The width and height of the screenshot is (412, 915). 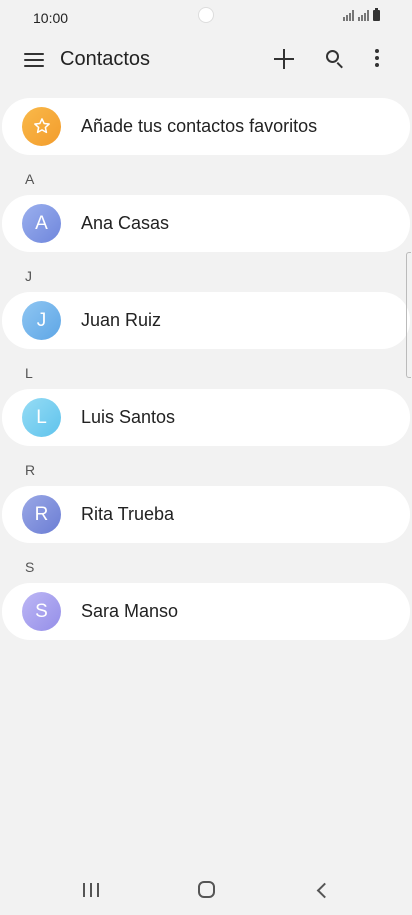 I want to click on contact-name: Sara Manso, so click(x=130, y=611).